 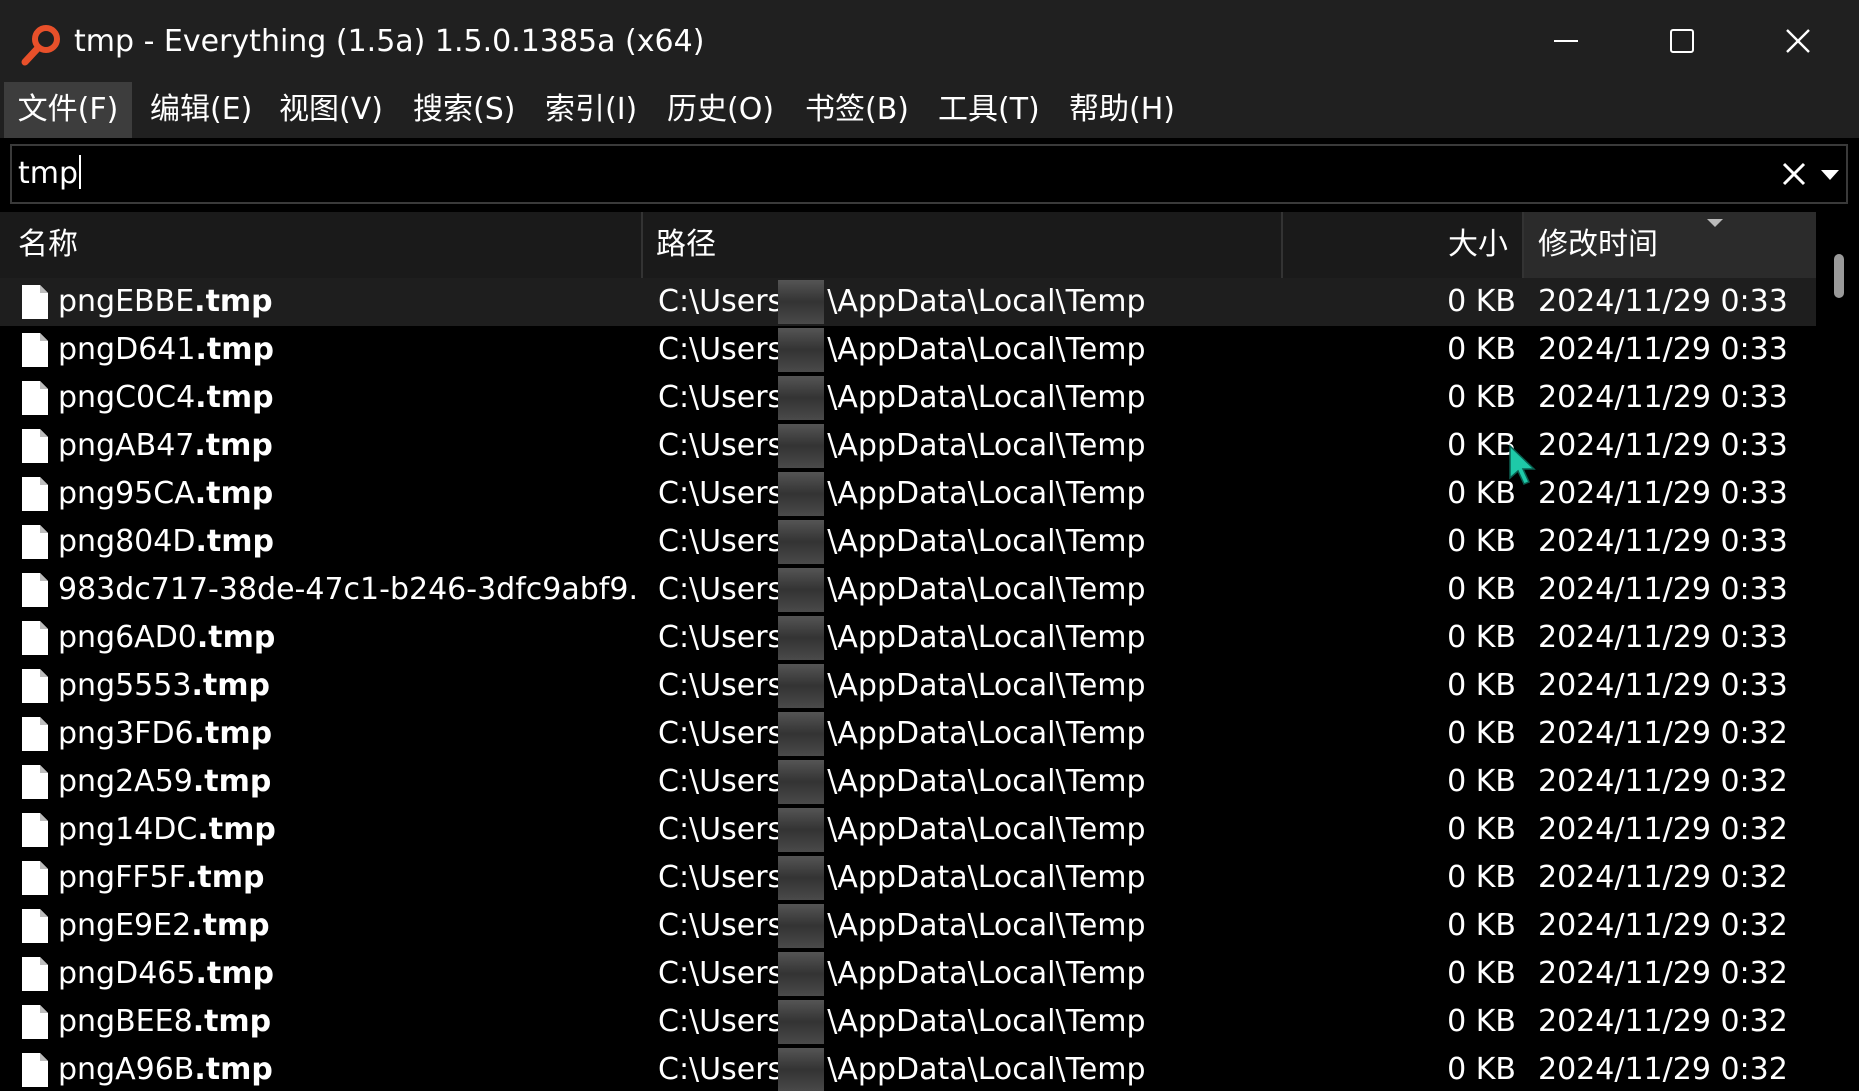 I want to click on clear-icon, so click(x=1794, y=174).